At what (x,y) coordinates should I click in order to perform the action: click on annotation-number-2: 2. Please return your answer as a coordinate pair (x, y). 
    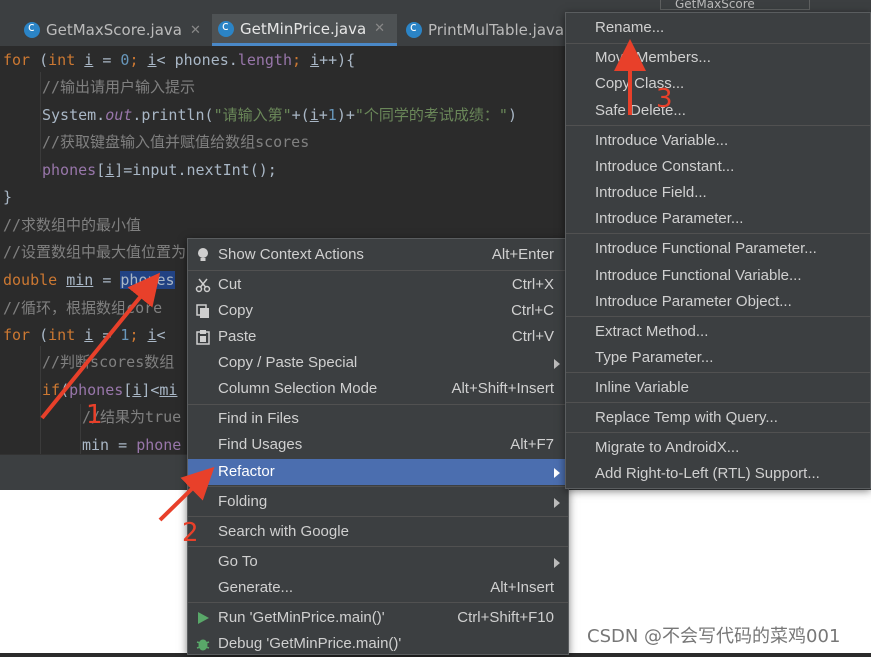
    Looking at the image, I should click on (190, 533).